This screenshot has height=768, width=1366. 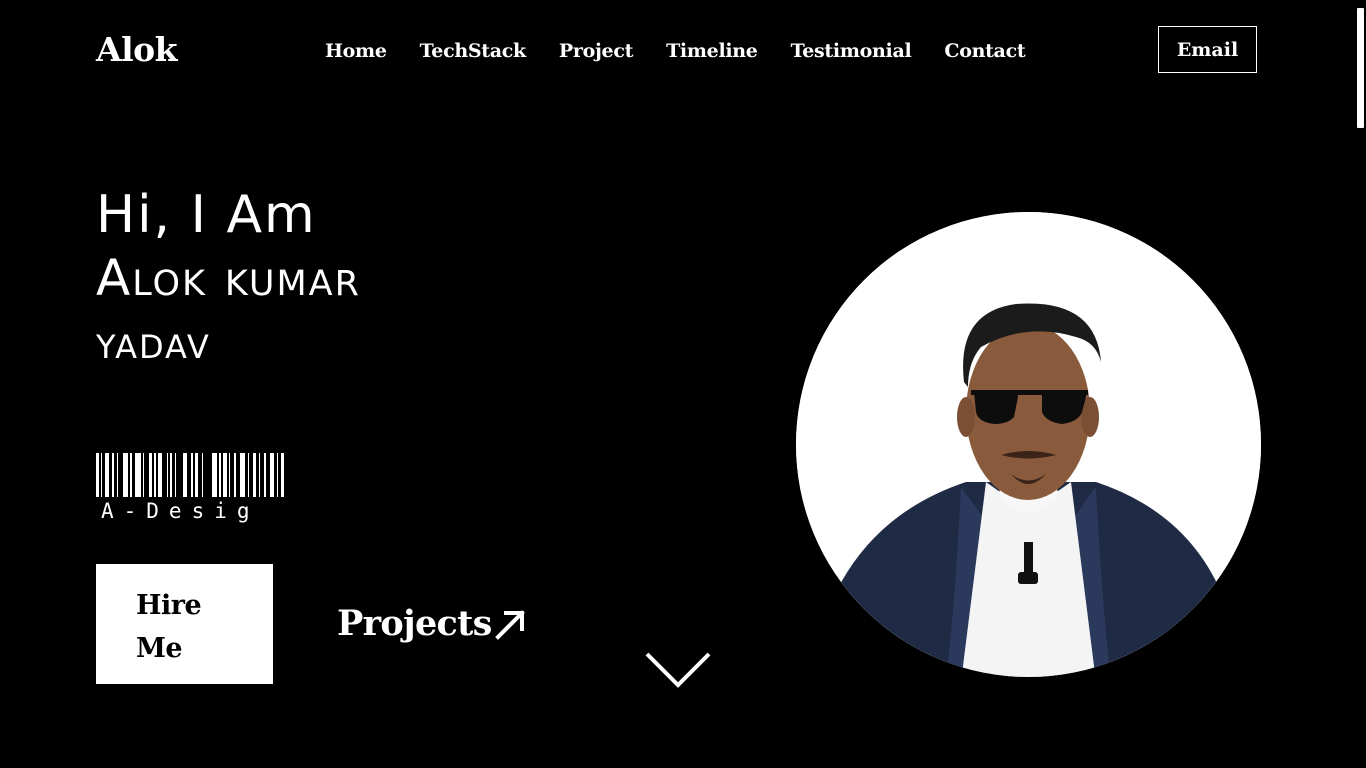 I want to click on projects-link: Projects, so click(x=432, y=624).